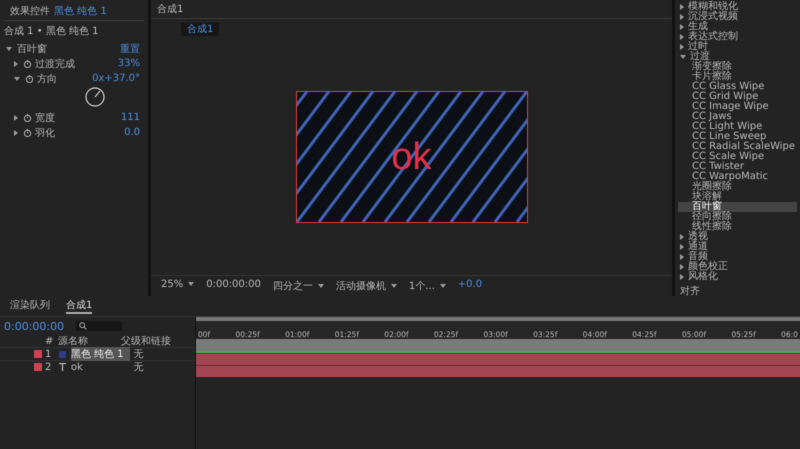 Image resolution: width=800 pixels, height=449 pixels. Describe the element at coordinates (737, 47) in the screenshot. I see `category-item: 过时` at that location.